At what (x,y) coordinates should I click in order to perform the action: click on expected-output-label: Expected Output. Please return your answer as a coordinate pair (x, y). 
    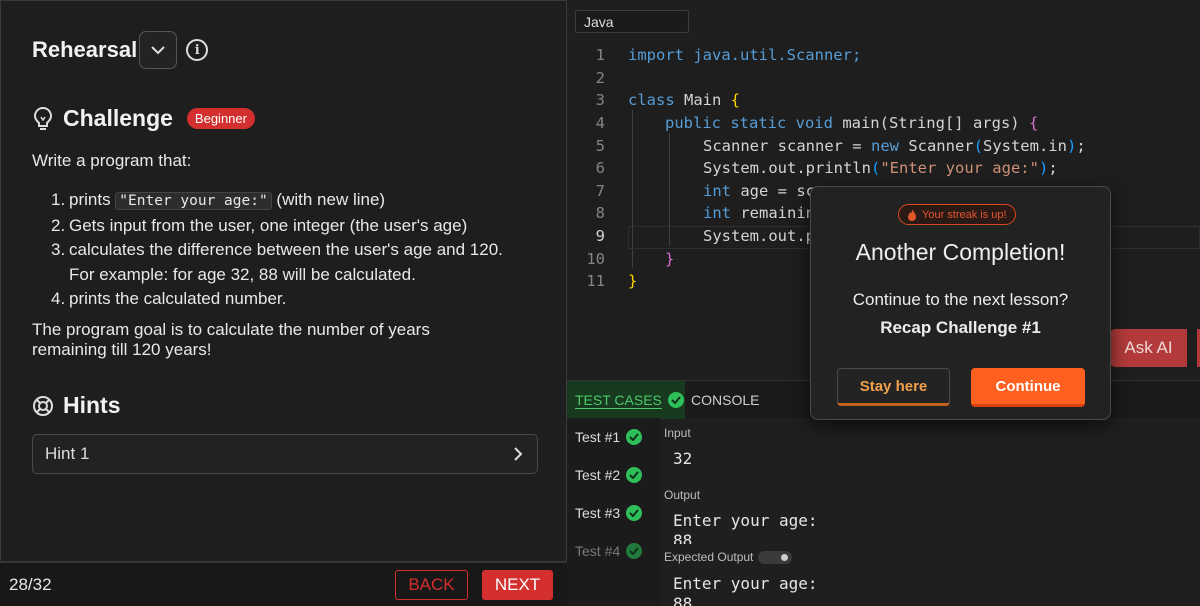
    Looking at the image, I should click on (709, 557).